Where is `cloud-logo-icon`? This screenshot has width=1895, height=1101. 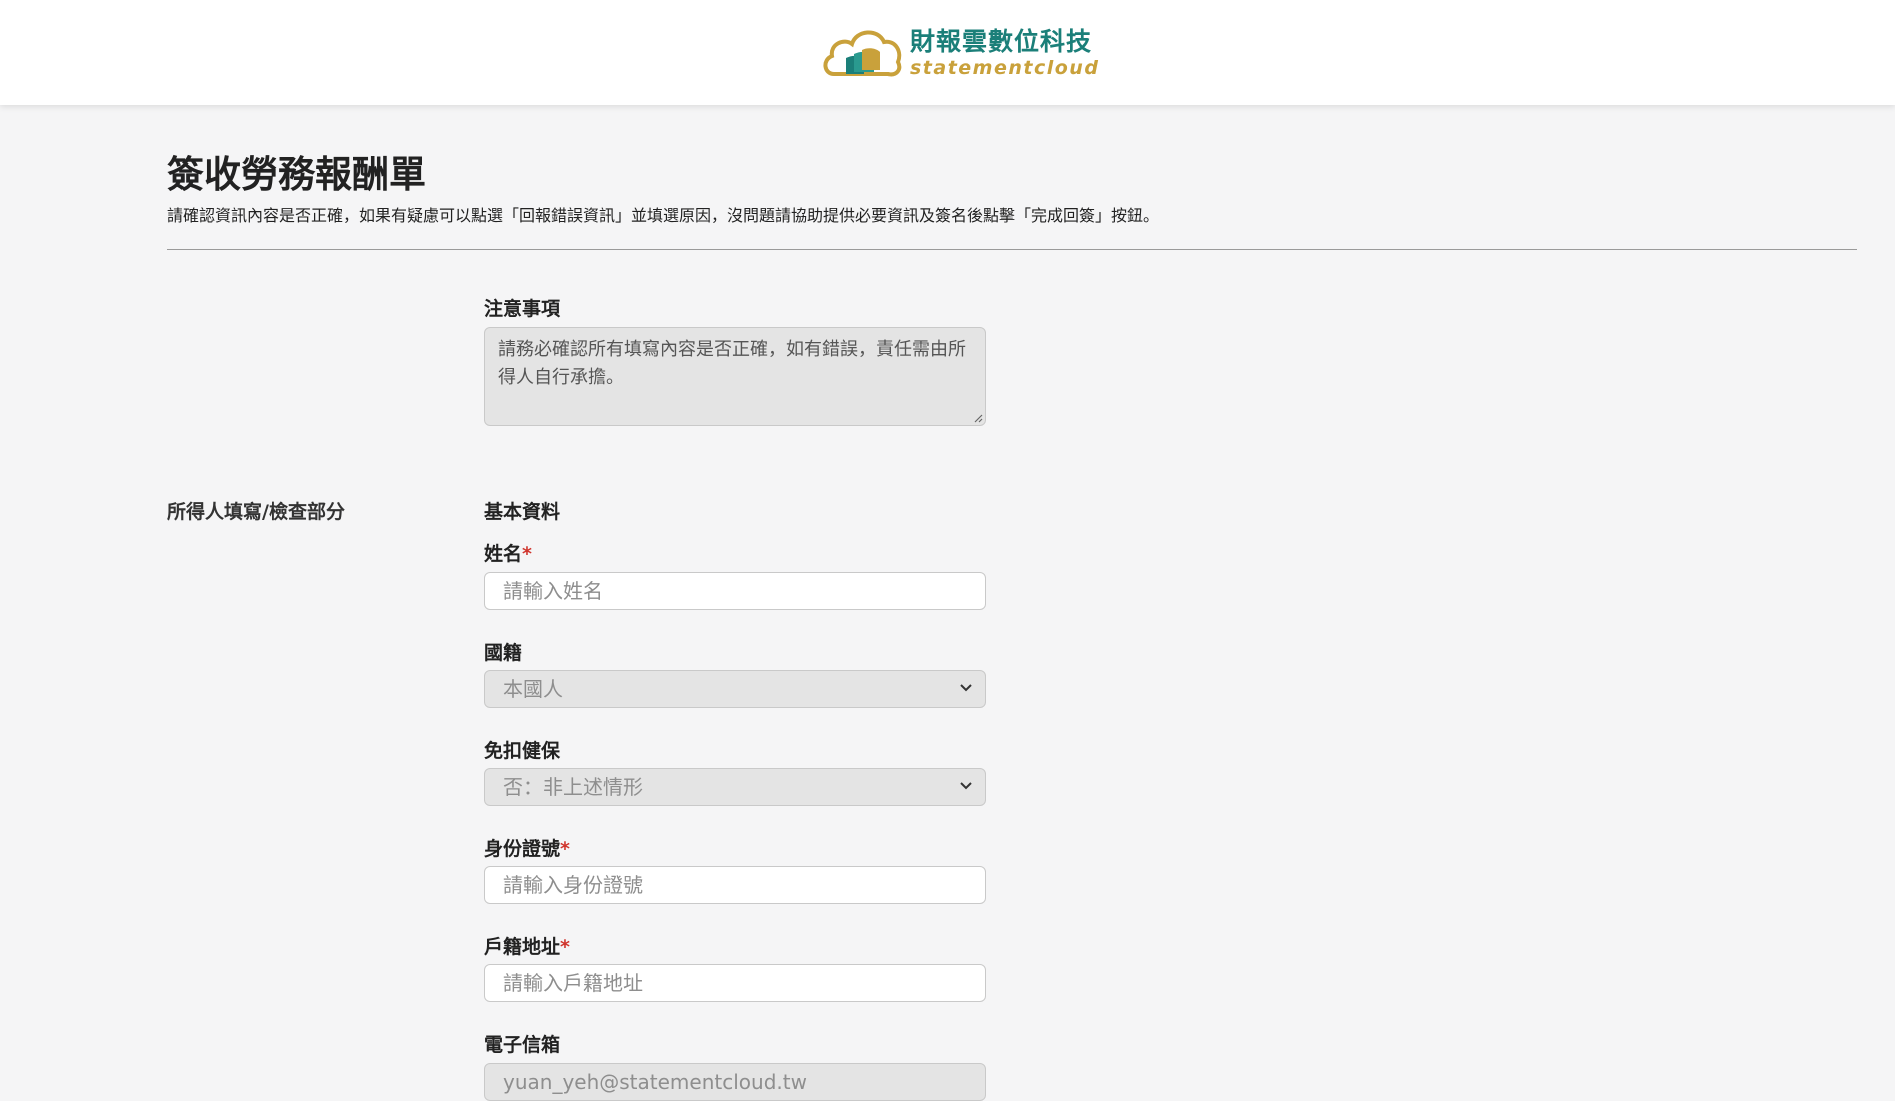 cloud-logo-icon is located at coordinates (862, 53).